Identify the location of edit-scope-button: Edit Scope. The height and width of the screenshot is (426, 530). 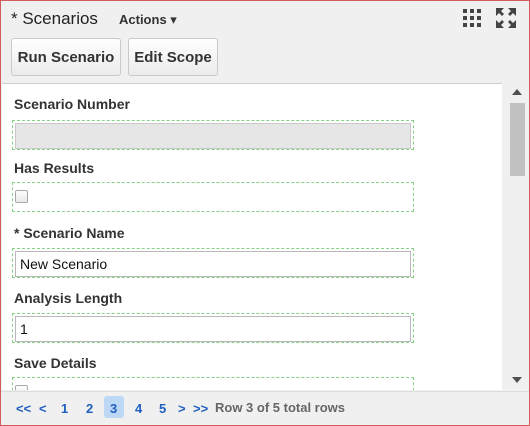
(173, 57).